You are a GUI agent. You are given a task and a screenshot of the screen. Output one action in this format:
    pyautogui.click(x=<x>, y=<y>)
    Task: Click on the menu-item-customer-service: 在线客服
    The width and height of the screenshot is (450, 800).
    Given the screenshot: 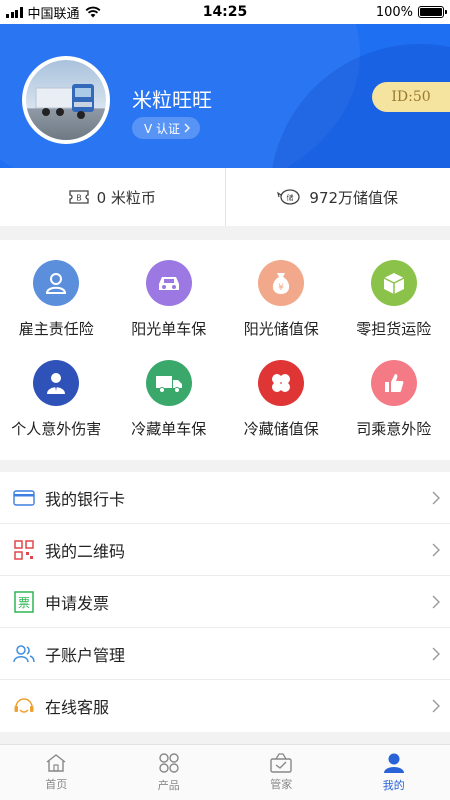 What is the action you would take?
    pyautogui.click(x=225, y=706)
    